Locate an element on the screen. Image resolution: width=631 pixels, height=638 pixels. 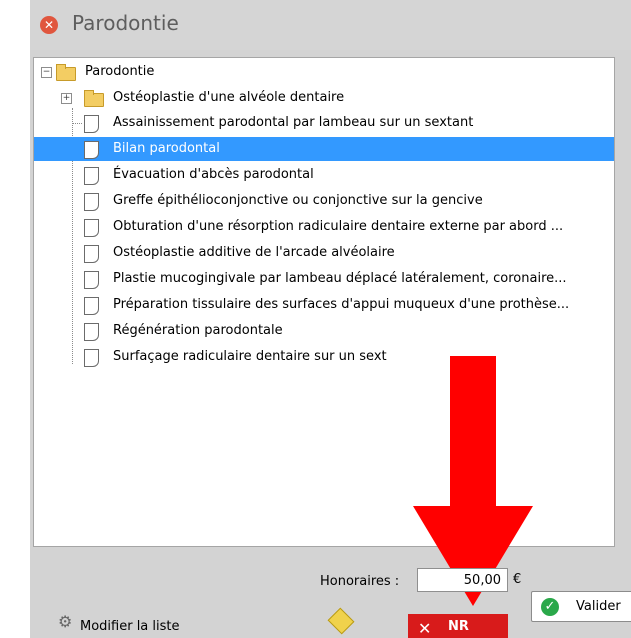
validate-button: ✓ Valider is located at coordinates (581, 606).